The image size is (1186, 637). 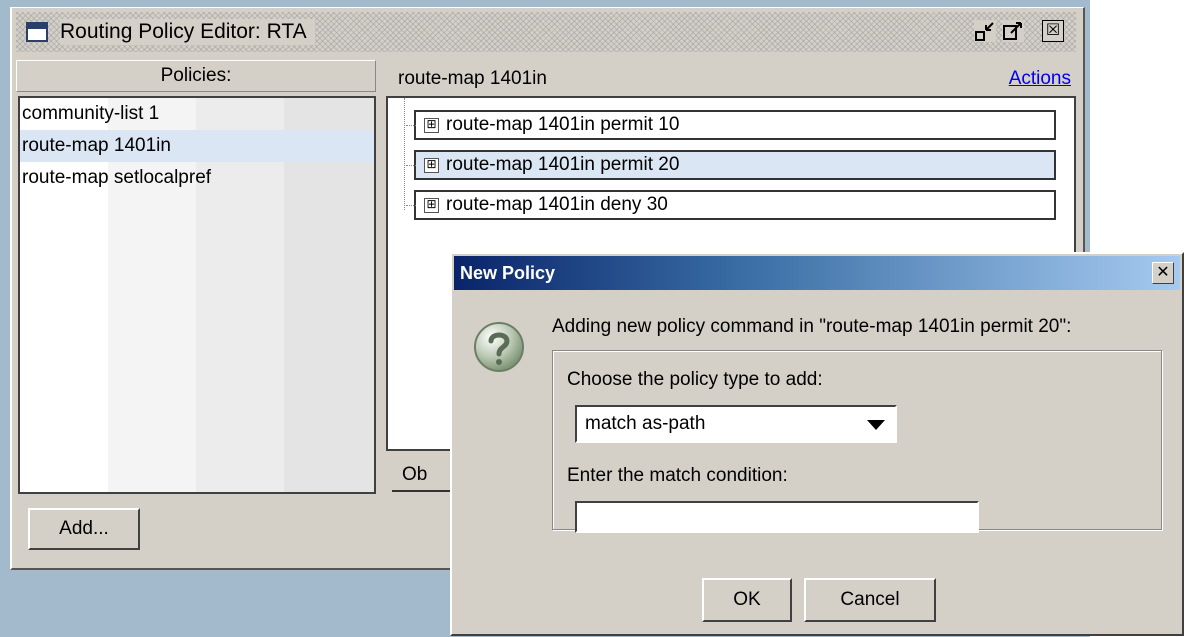 I want to click on policy-type-select: match as-path, so click(x=736, y=424).